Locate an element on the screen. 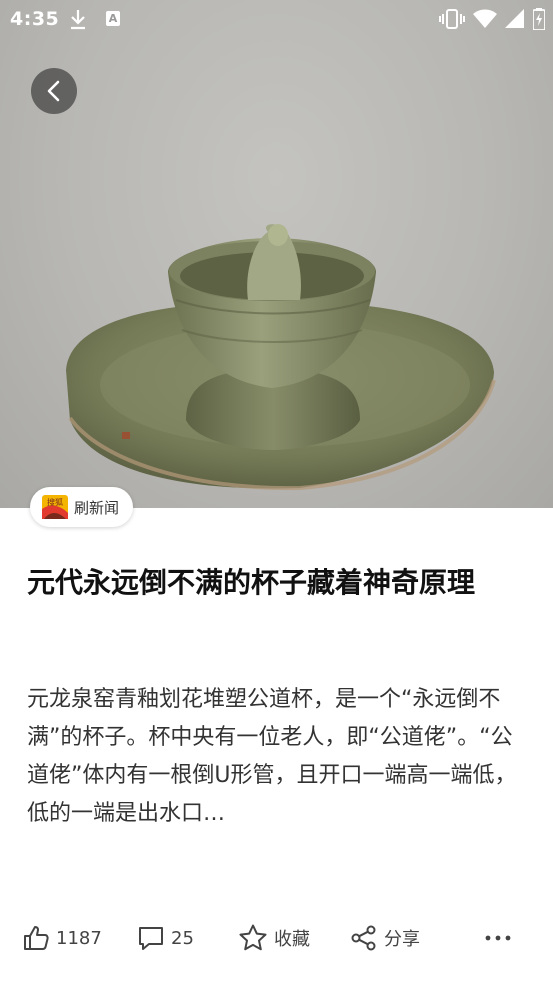 The height and width of the screenshot is (985, 553). more-icon is located at coordinates (498, 938).